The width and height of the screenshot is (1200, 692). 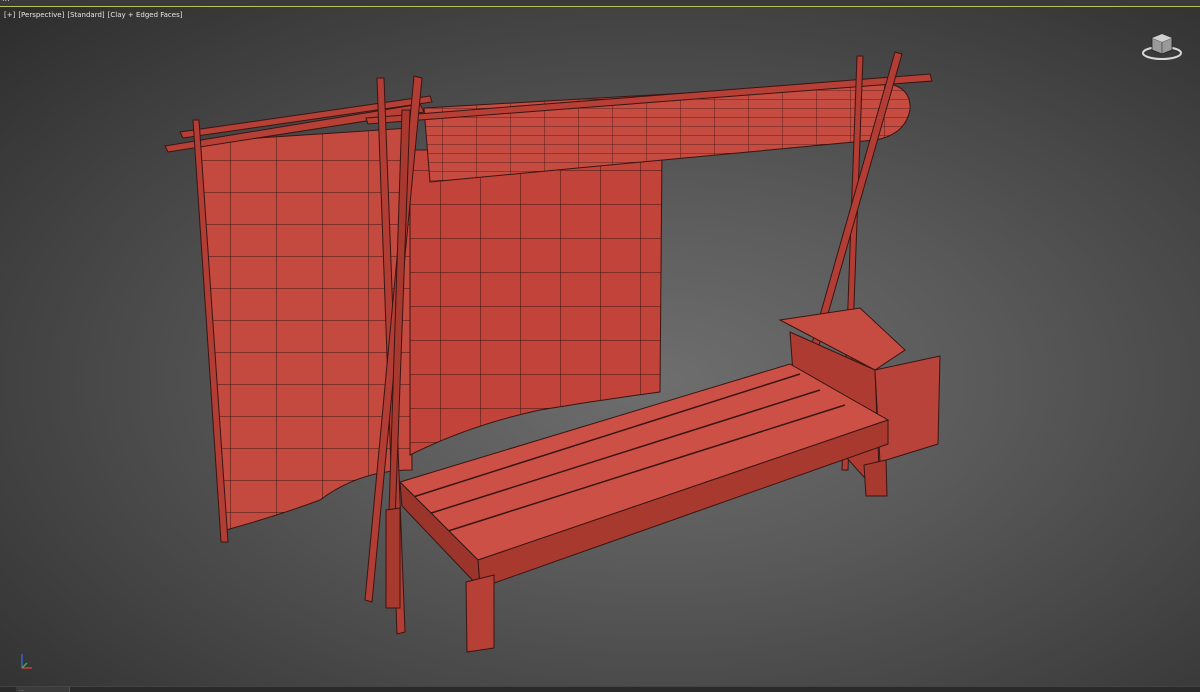 I want to click on back-cloth-mesh, so click(x=536, y=302).